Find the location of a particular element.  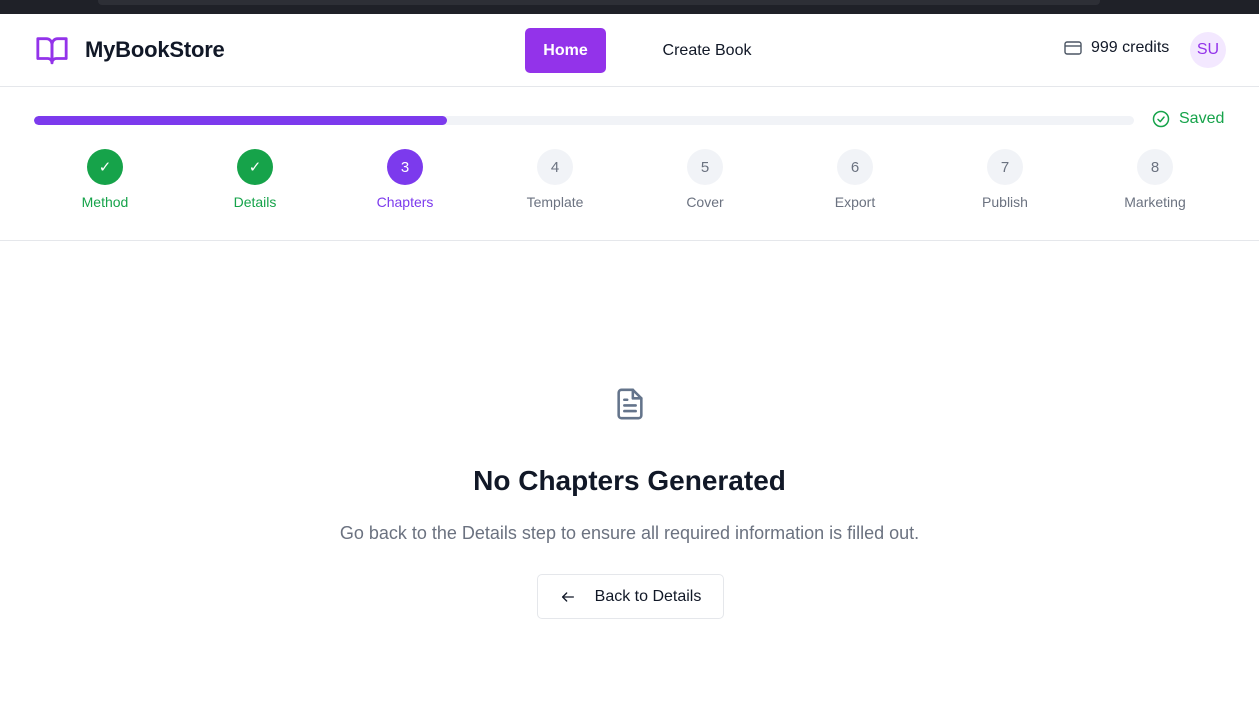

step-label: Template is located at coordinates (555, 202).